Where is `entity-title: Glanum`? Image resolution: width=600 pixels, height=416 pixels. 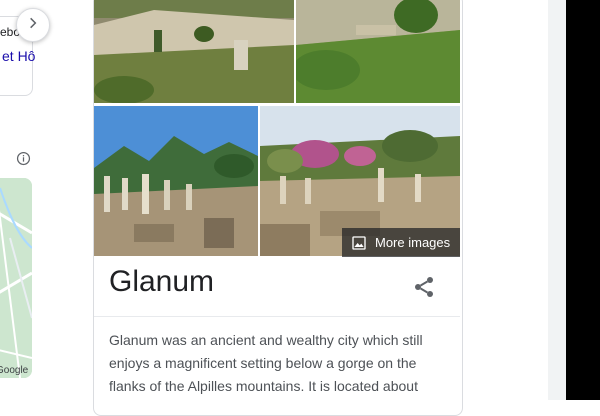
entity-title: Glanum is located at coordinates (162, 281).